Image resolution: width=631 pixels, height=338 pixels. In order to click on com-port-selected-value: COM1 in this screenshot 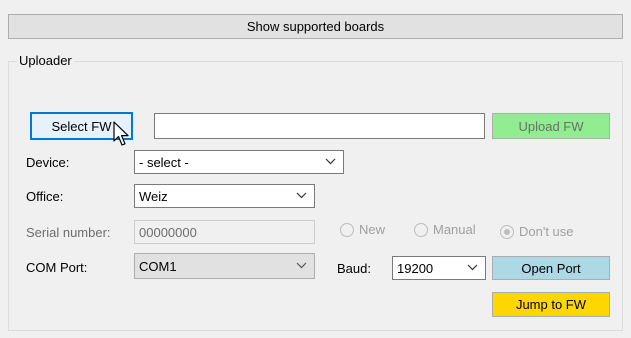, I will do `click(158, 266)`.